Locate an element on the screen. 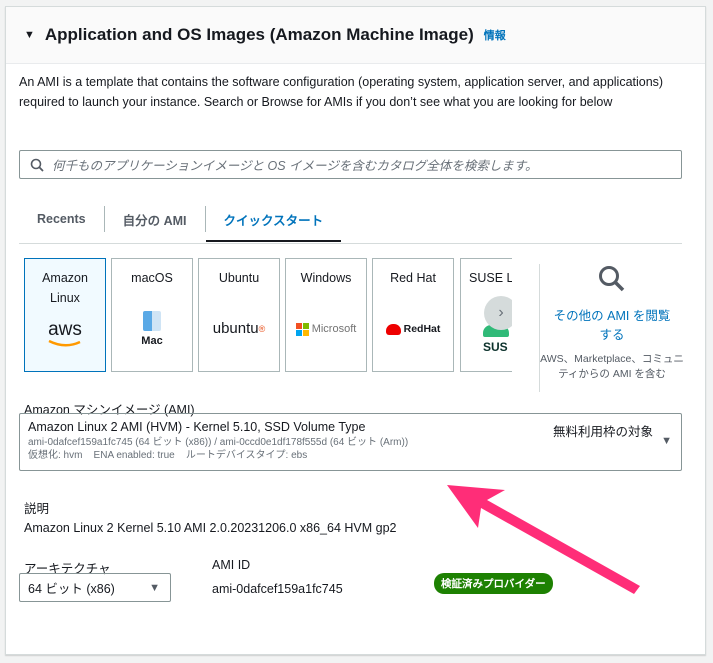 The width and height of the screenshot is (713, 663). tile-windows: Windows Microsoft is located at coordinates (326, 315).